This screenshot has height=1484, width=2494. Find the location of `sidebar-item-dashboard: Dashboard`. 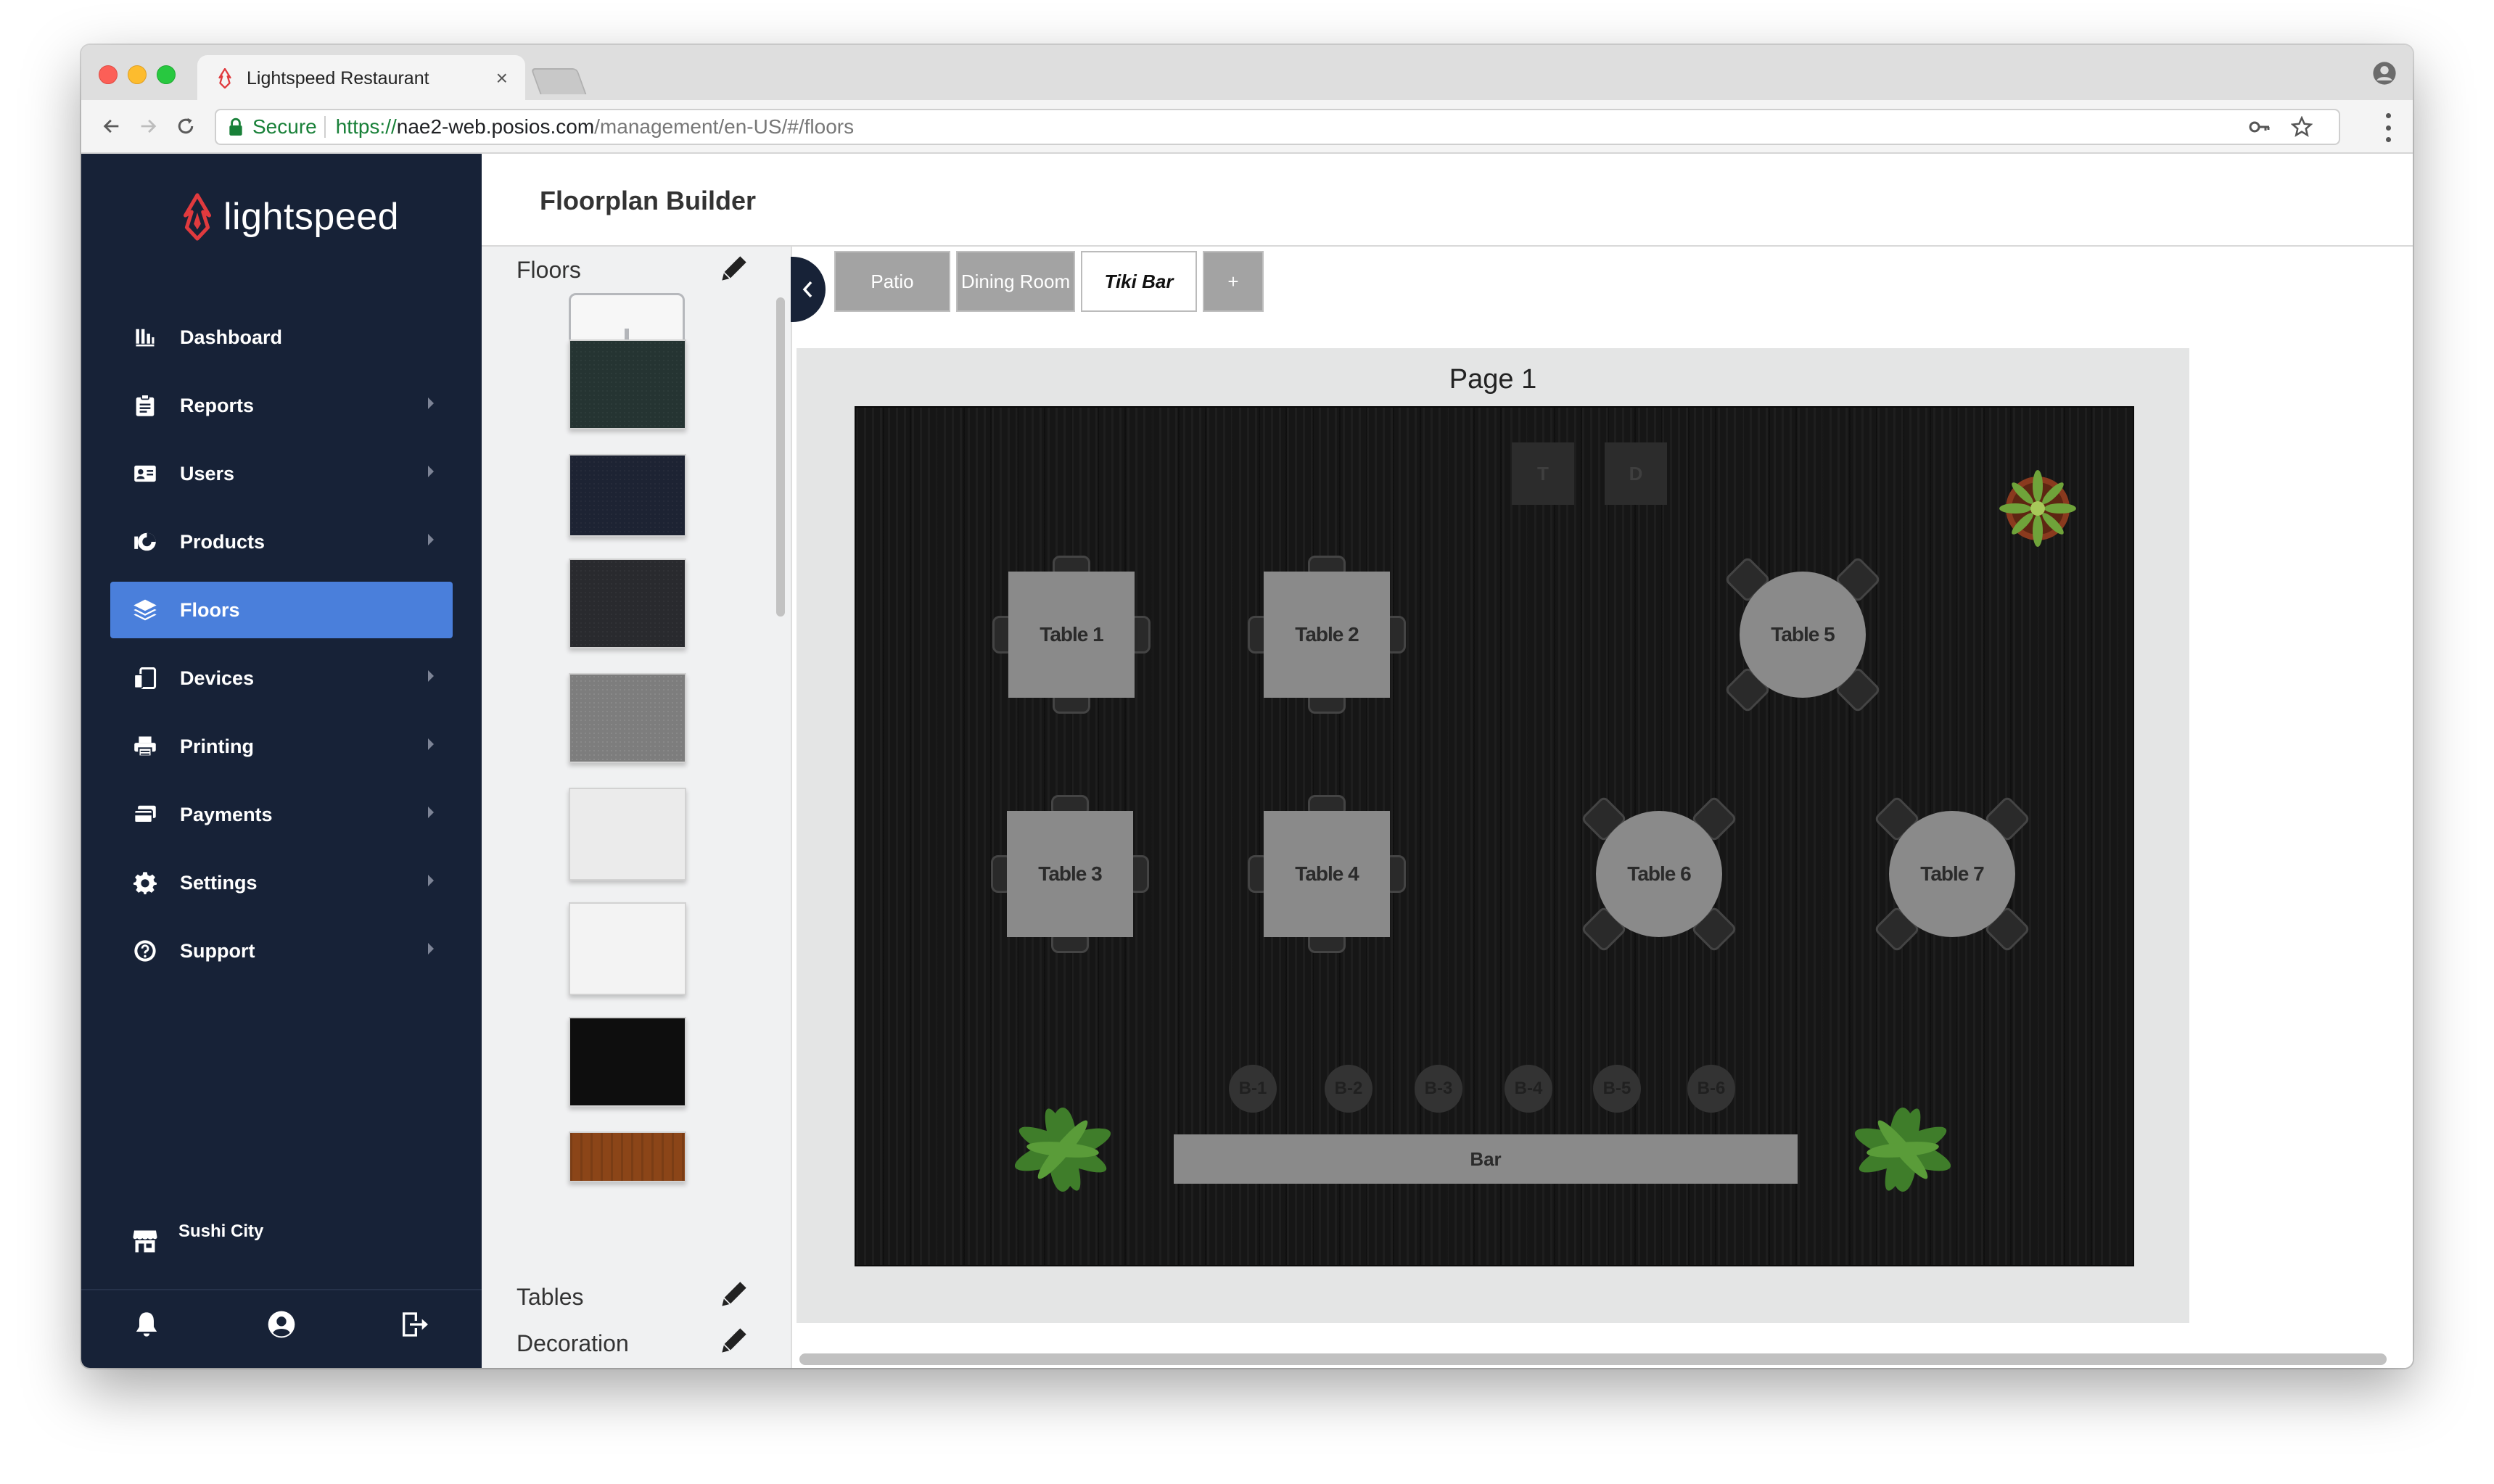

sidebar-item-dashboard: Dashboard is located at coordinates (281, 337).